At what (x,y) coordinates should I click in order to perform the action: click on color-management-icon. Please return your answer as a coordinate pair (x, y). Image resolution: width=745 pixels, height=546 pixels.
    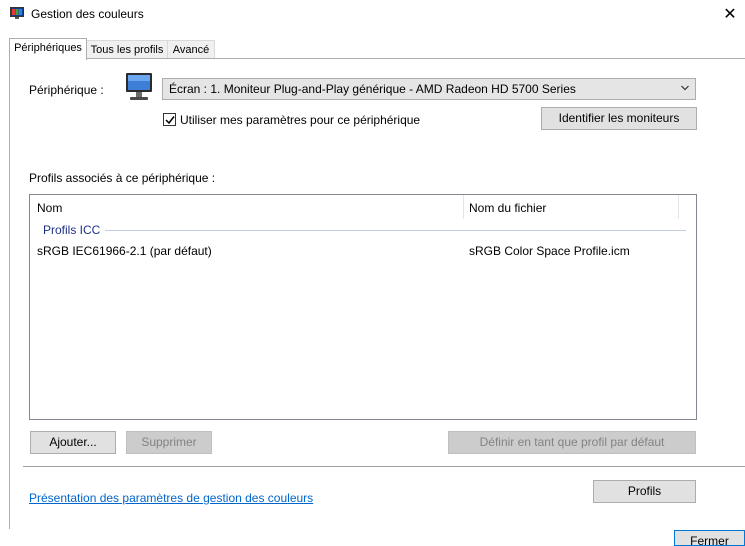
    Looking at the image, I should click on (17, 13).